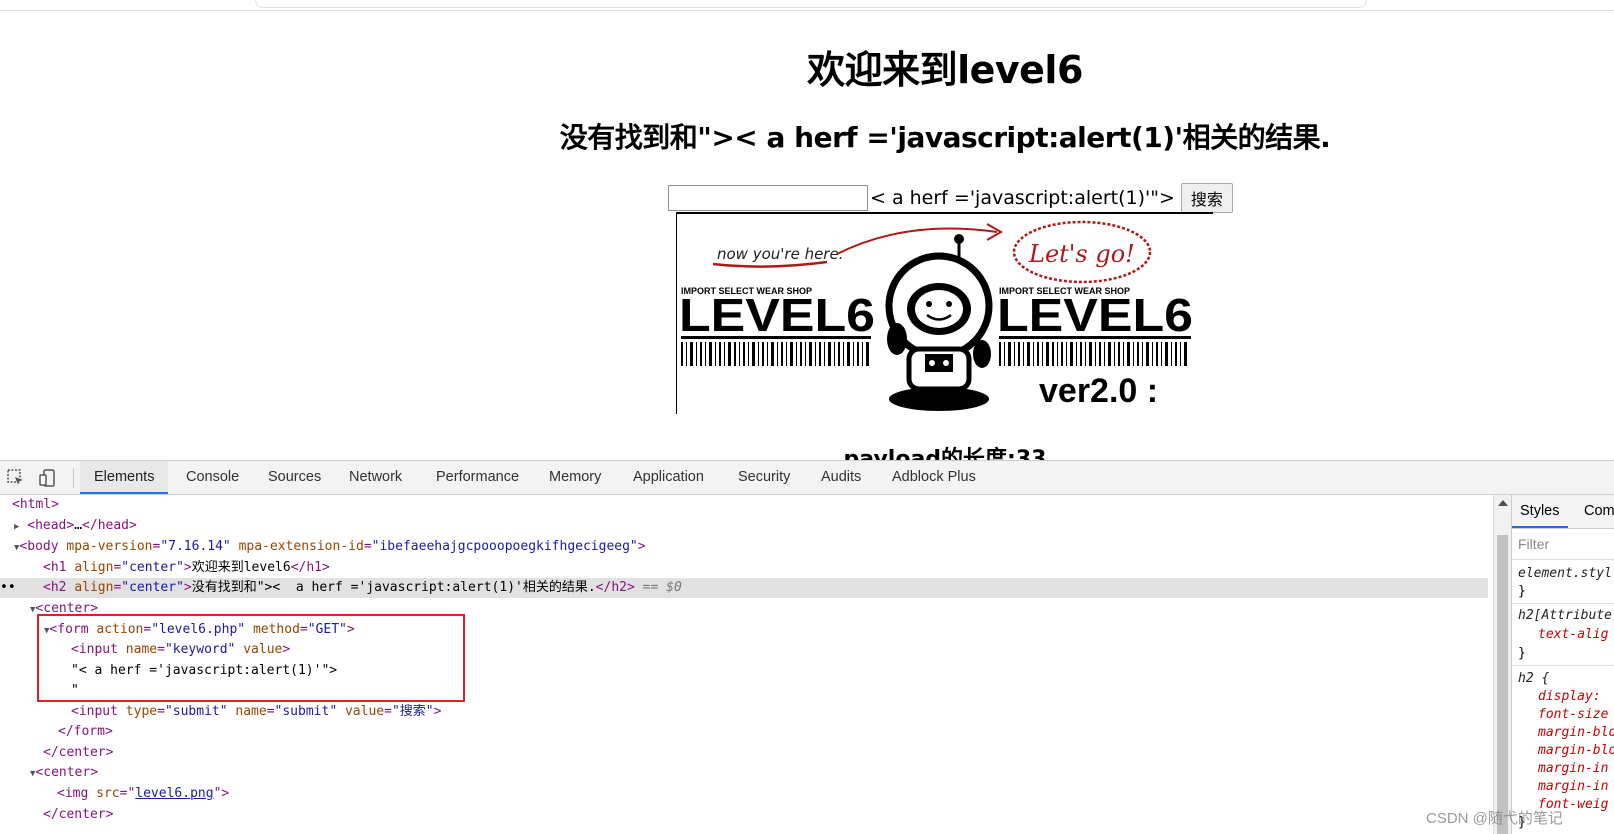 The height and width of the screenshot is (834, 1614). What do you see at coordinates (768, 198) in the screenshot?
I see `keyword-input` at bounding box center [768, 198].